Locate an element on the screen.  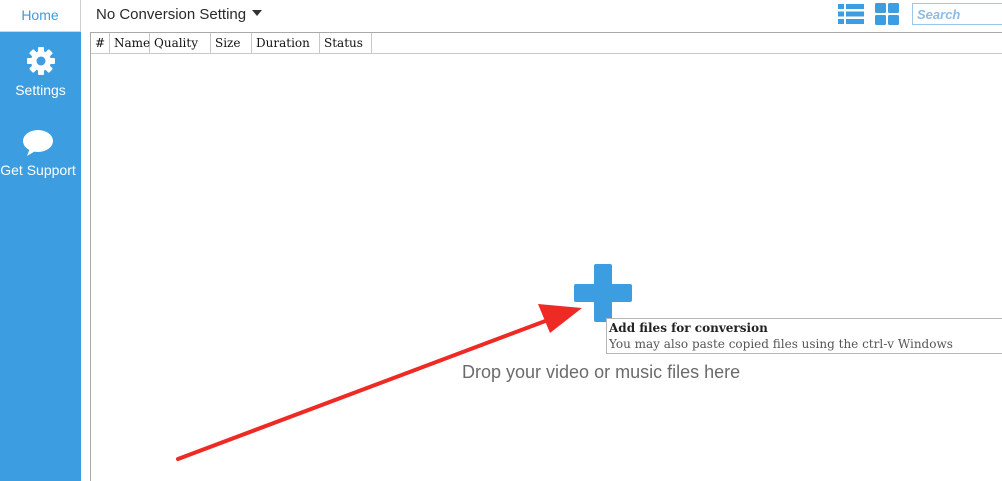
sidebar-item-label: Settings is located at coordinates (40, 90).